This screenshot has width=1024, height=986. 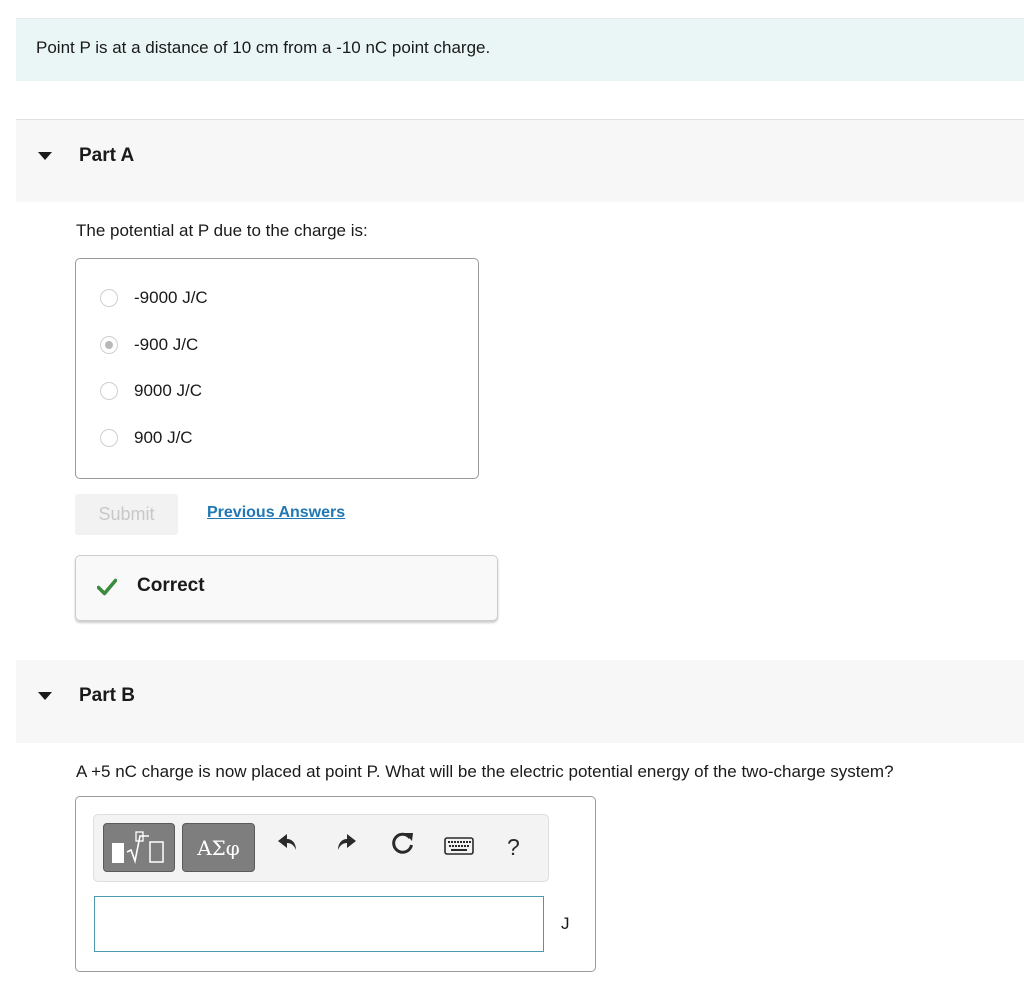 What do you see at coordinates (459, 846) in the screenshot?
I see `keyboard-icon` at bounding box center [459, 846].